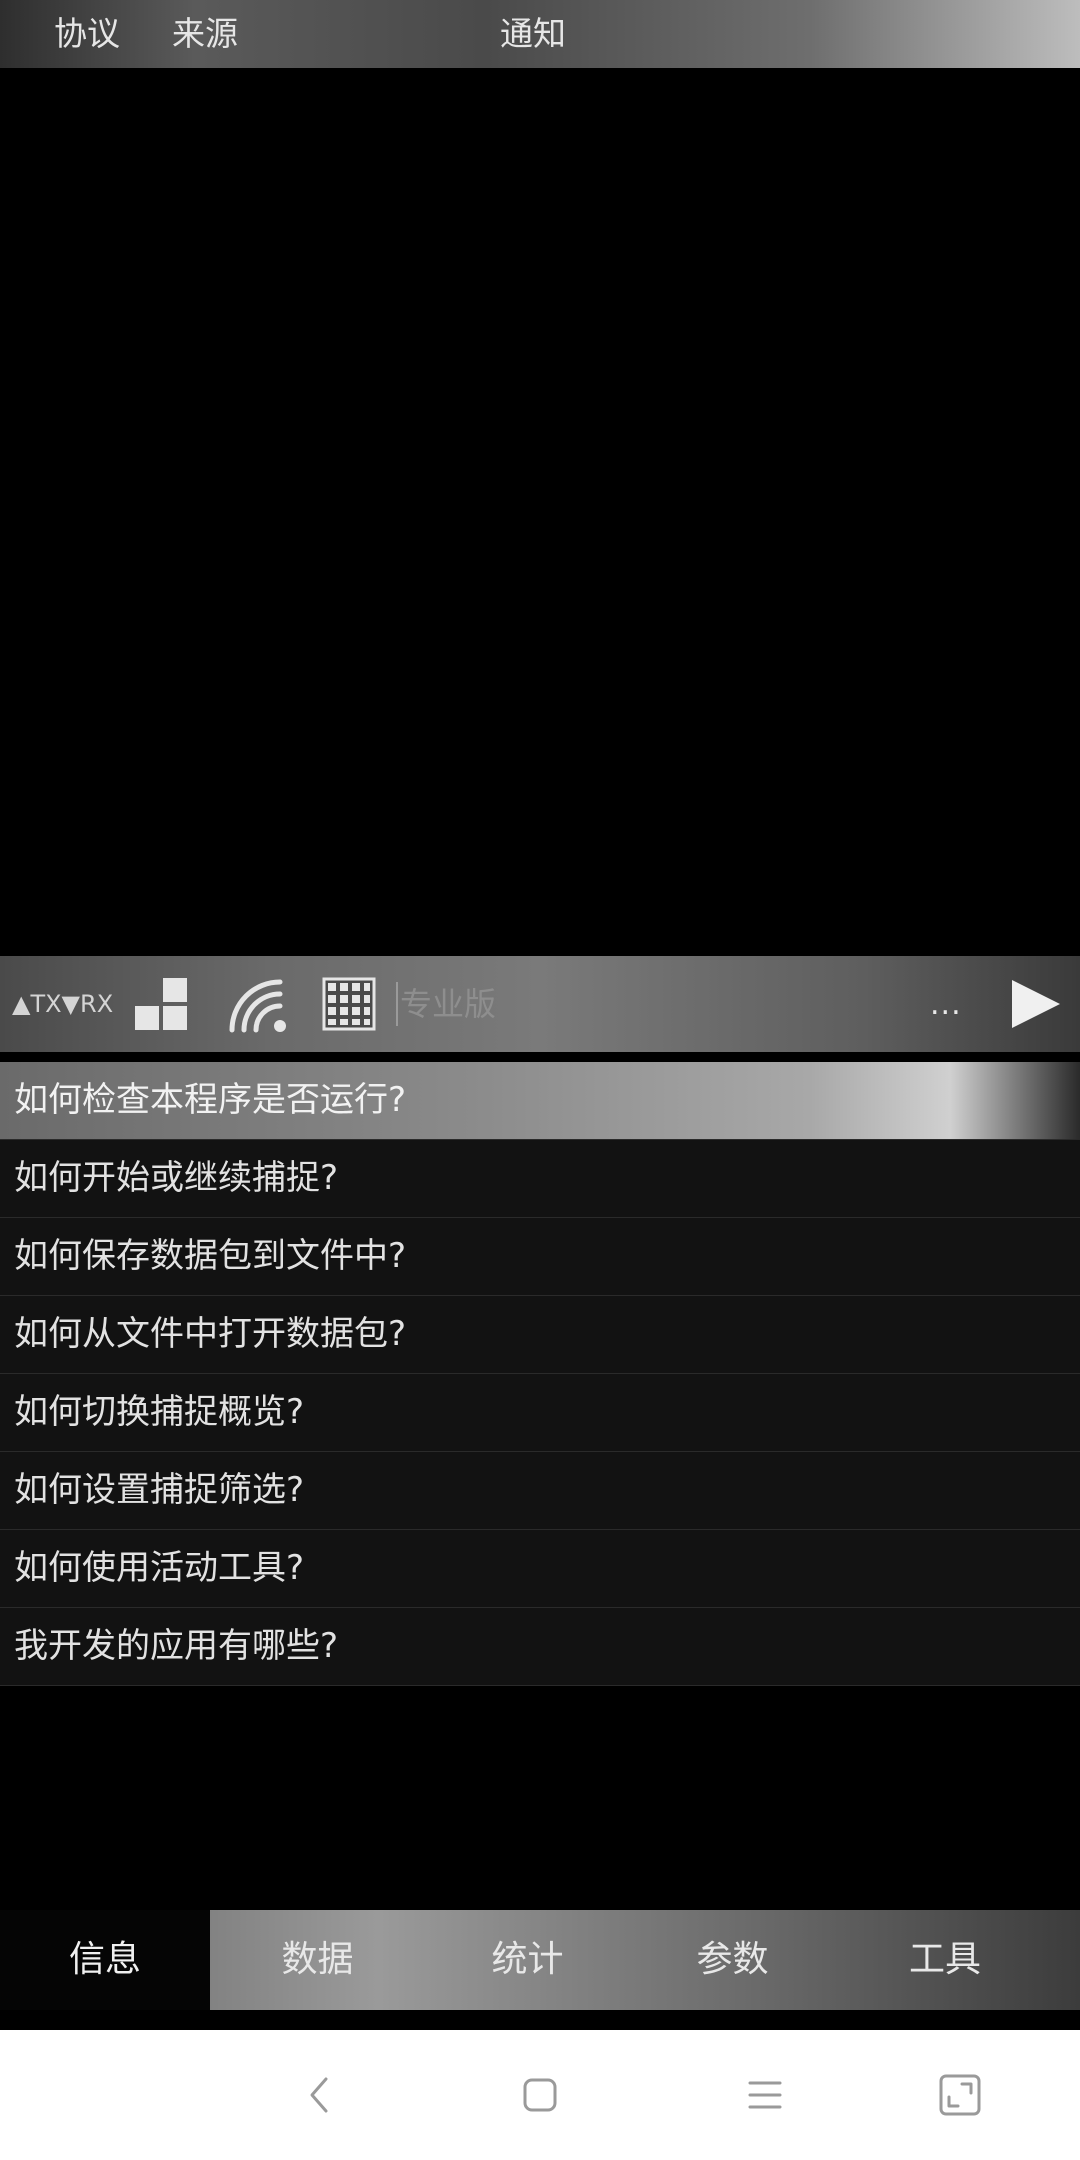  Describe the element at coordinates (540, 1257) in the screenshot. I see `faq-item-save-packets: 如何保存数据包到文件中?` at that location.